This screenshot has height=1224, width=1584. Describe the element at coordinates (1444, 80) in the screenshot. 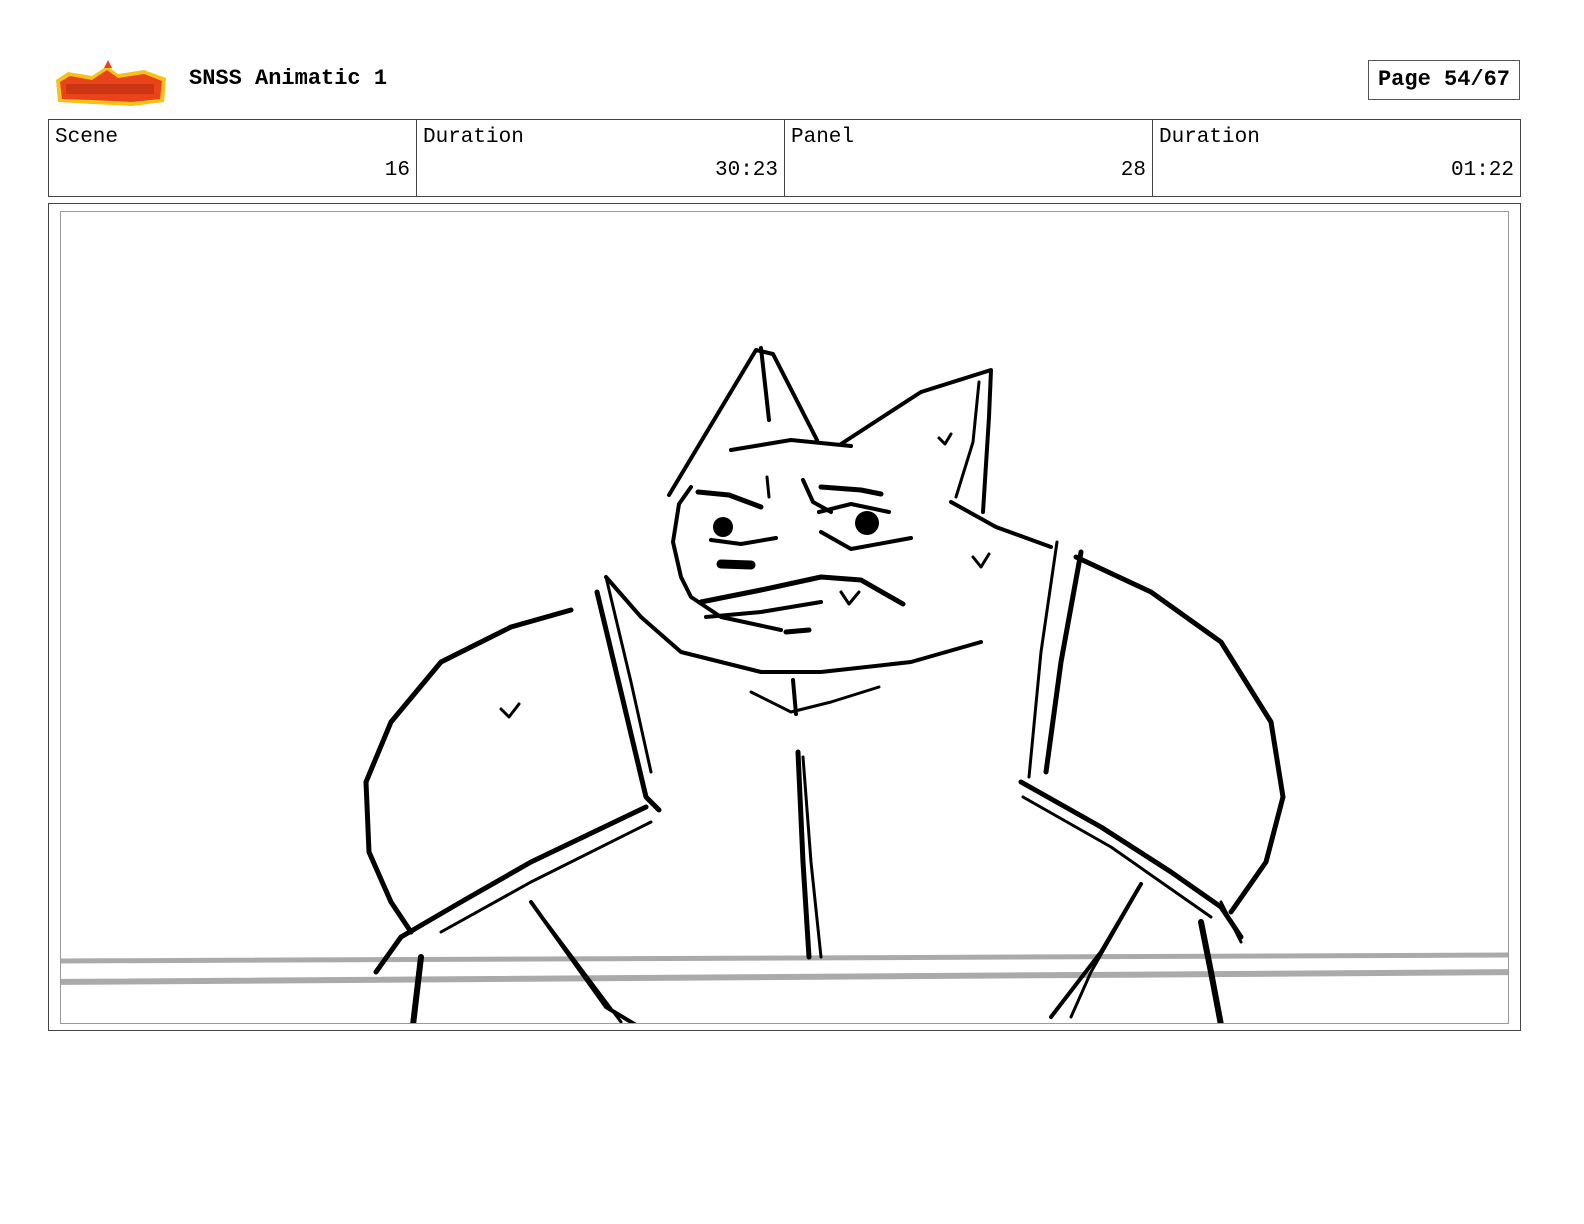

I see `page-indicator: Page 54/67` at that location.